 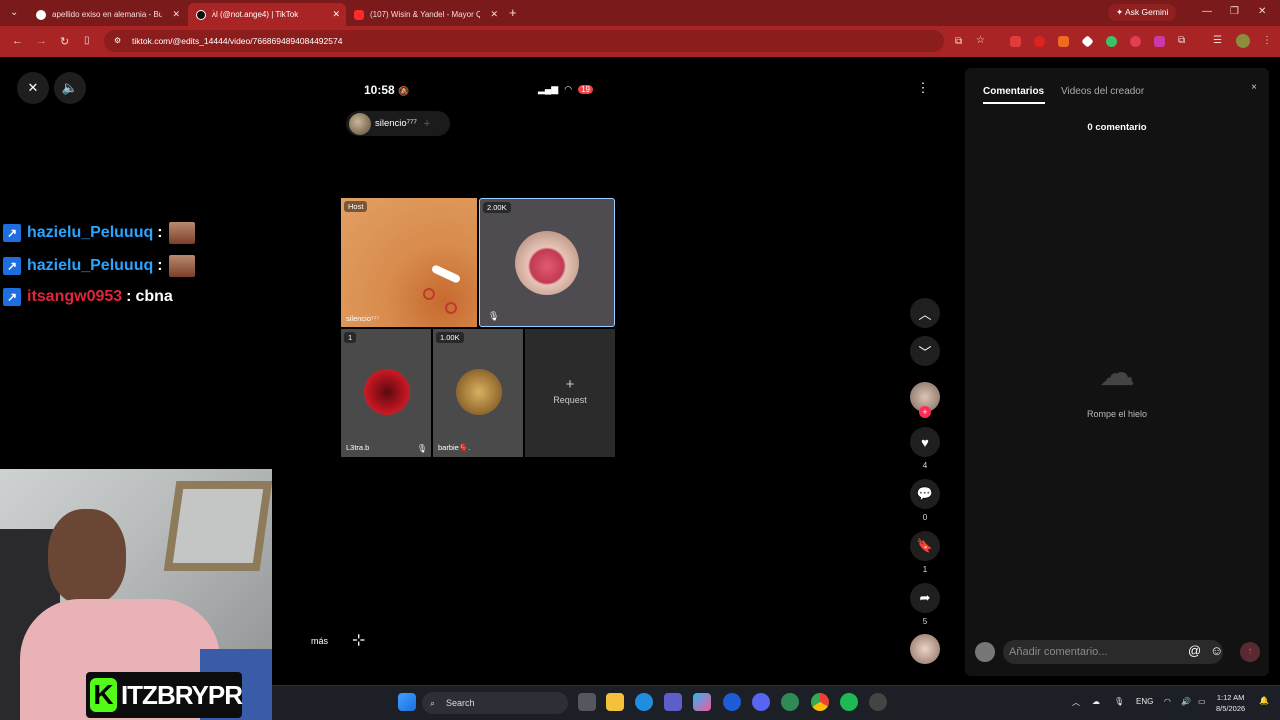 I want to click on mic-icon: 🎙, so click(x=1119, y=701).